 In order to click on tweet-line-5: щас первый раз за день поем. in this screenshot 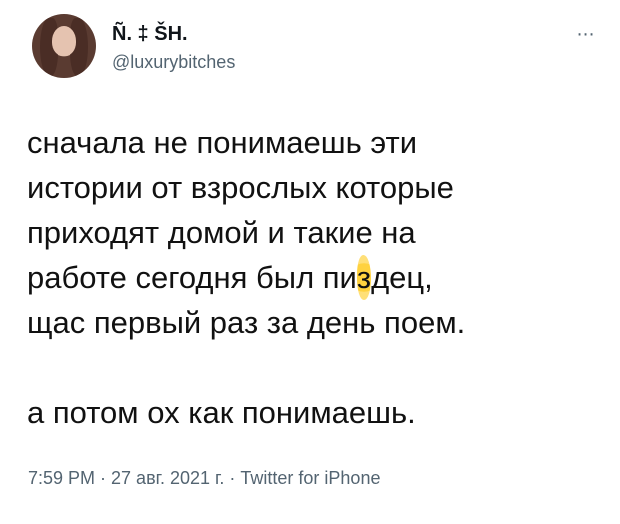, I will do `click(246, 322)`.